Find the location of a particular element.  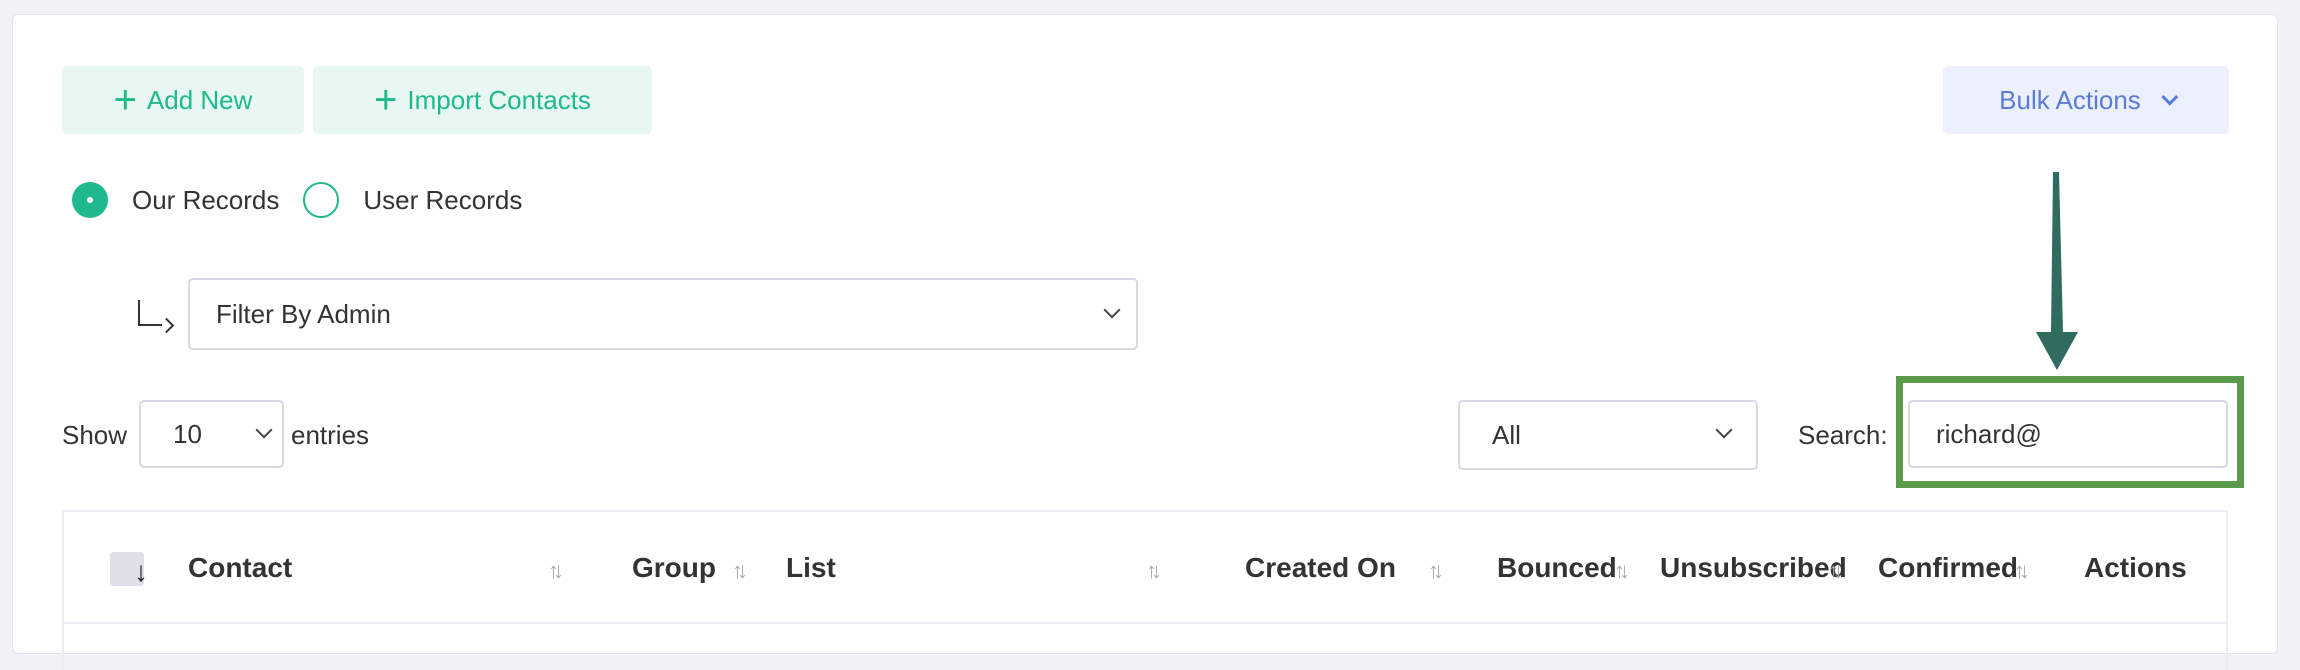

sub-filter-arrow-icon is located at coordinates (150, 313).